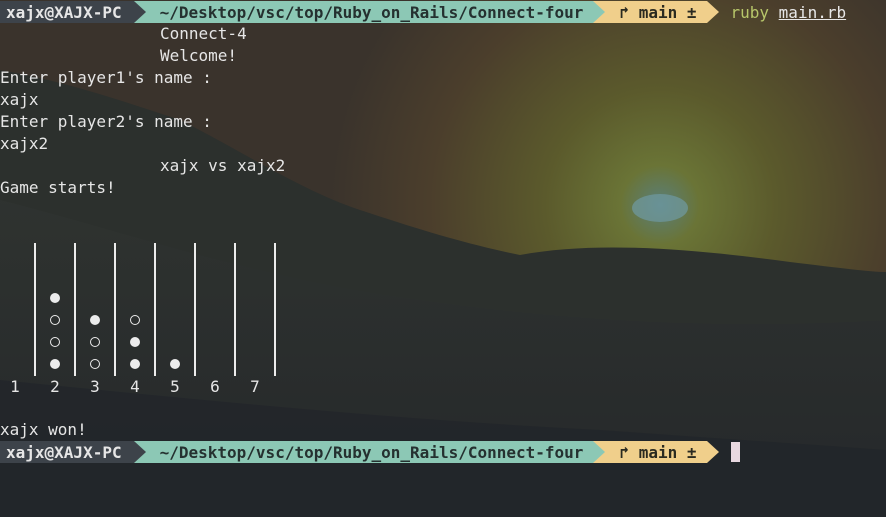 This screenshot has width=886, height=517. Describe the element at coordinates (135, 386) in the screenshot. I see `column-number: 4` at that location.